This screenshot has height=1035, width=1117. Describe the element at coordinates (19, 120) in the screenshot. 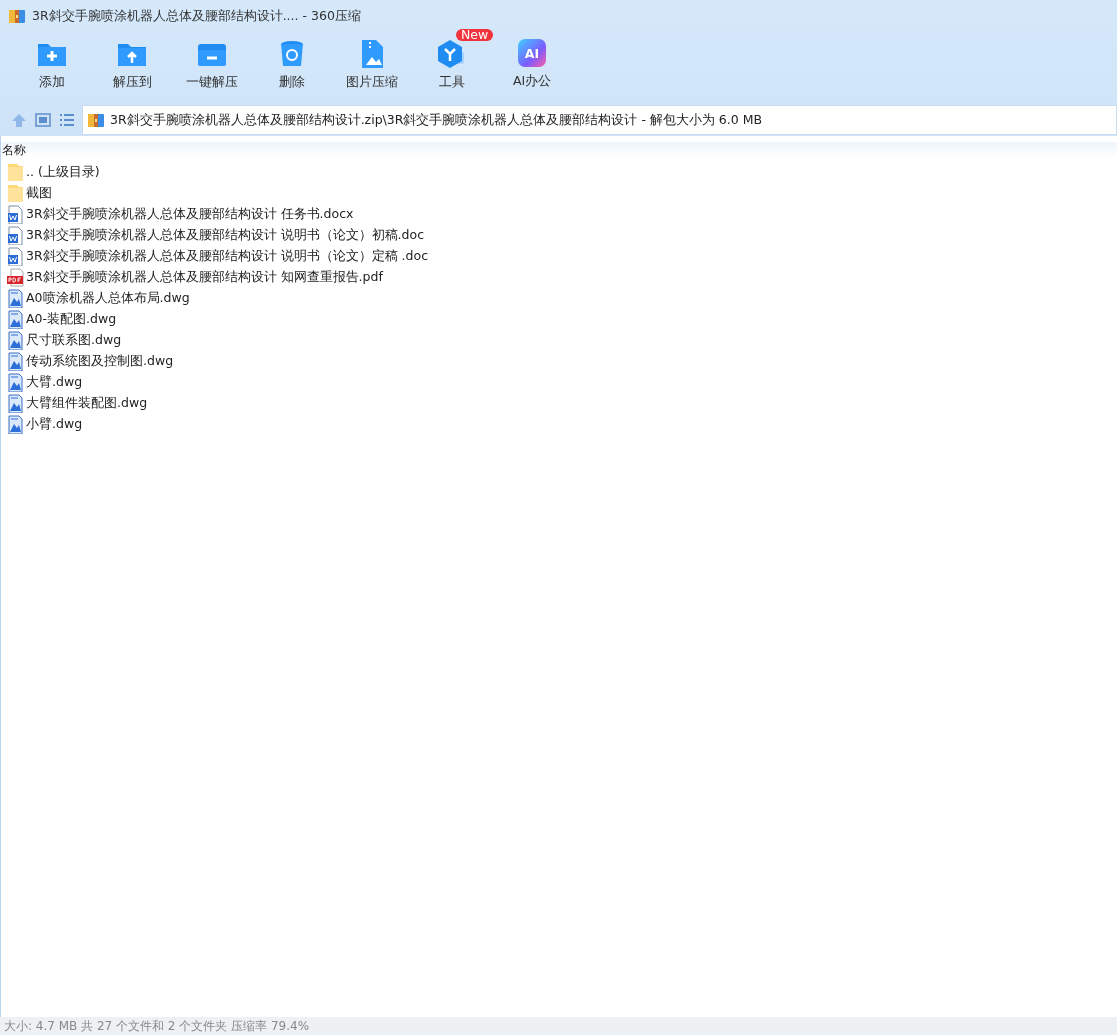

I see `up-arrow-icon` at that location.